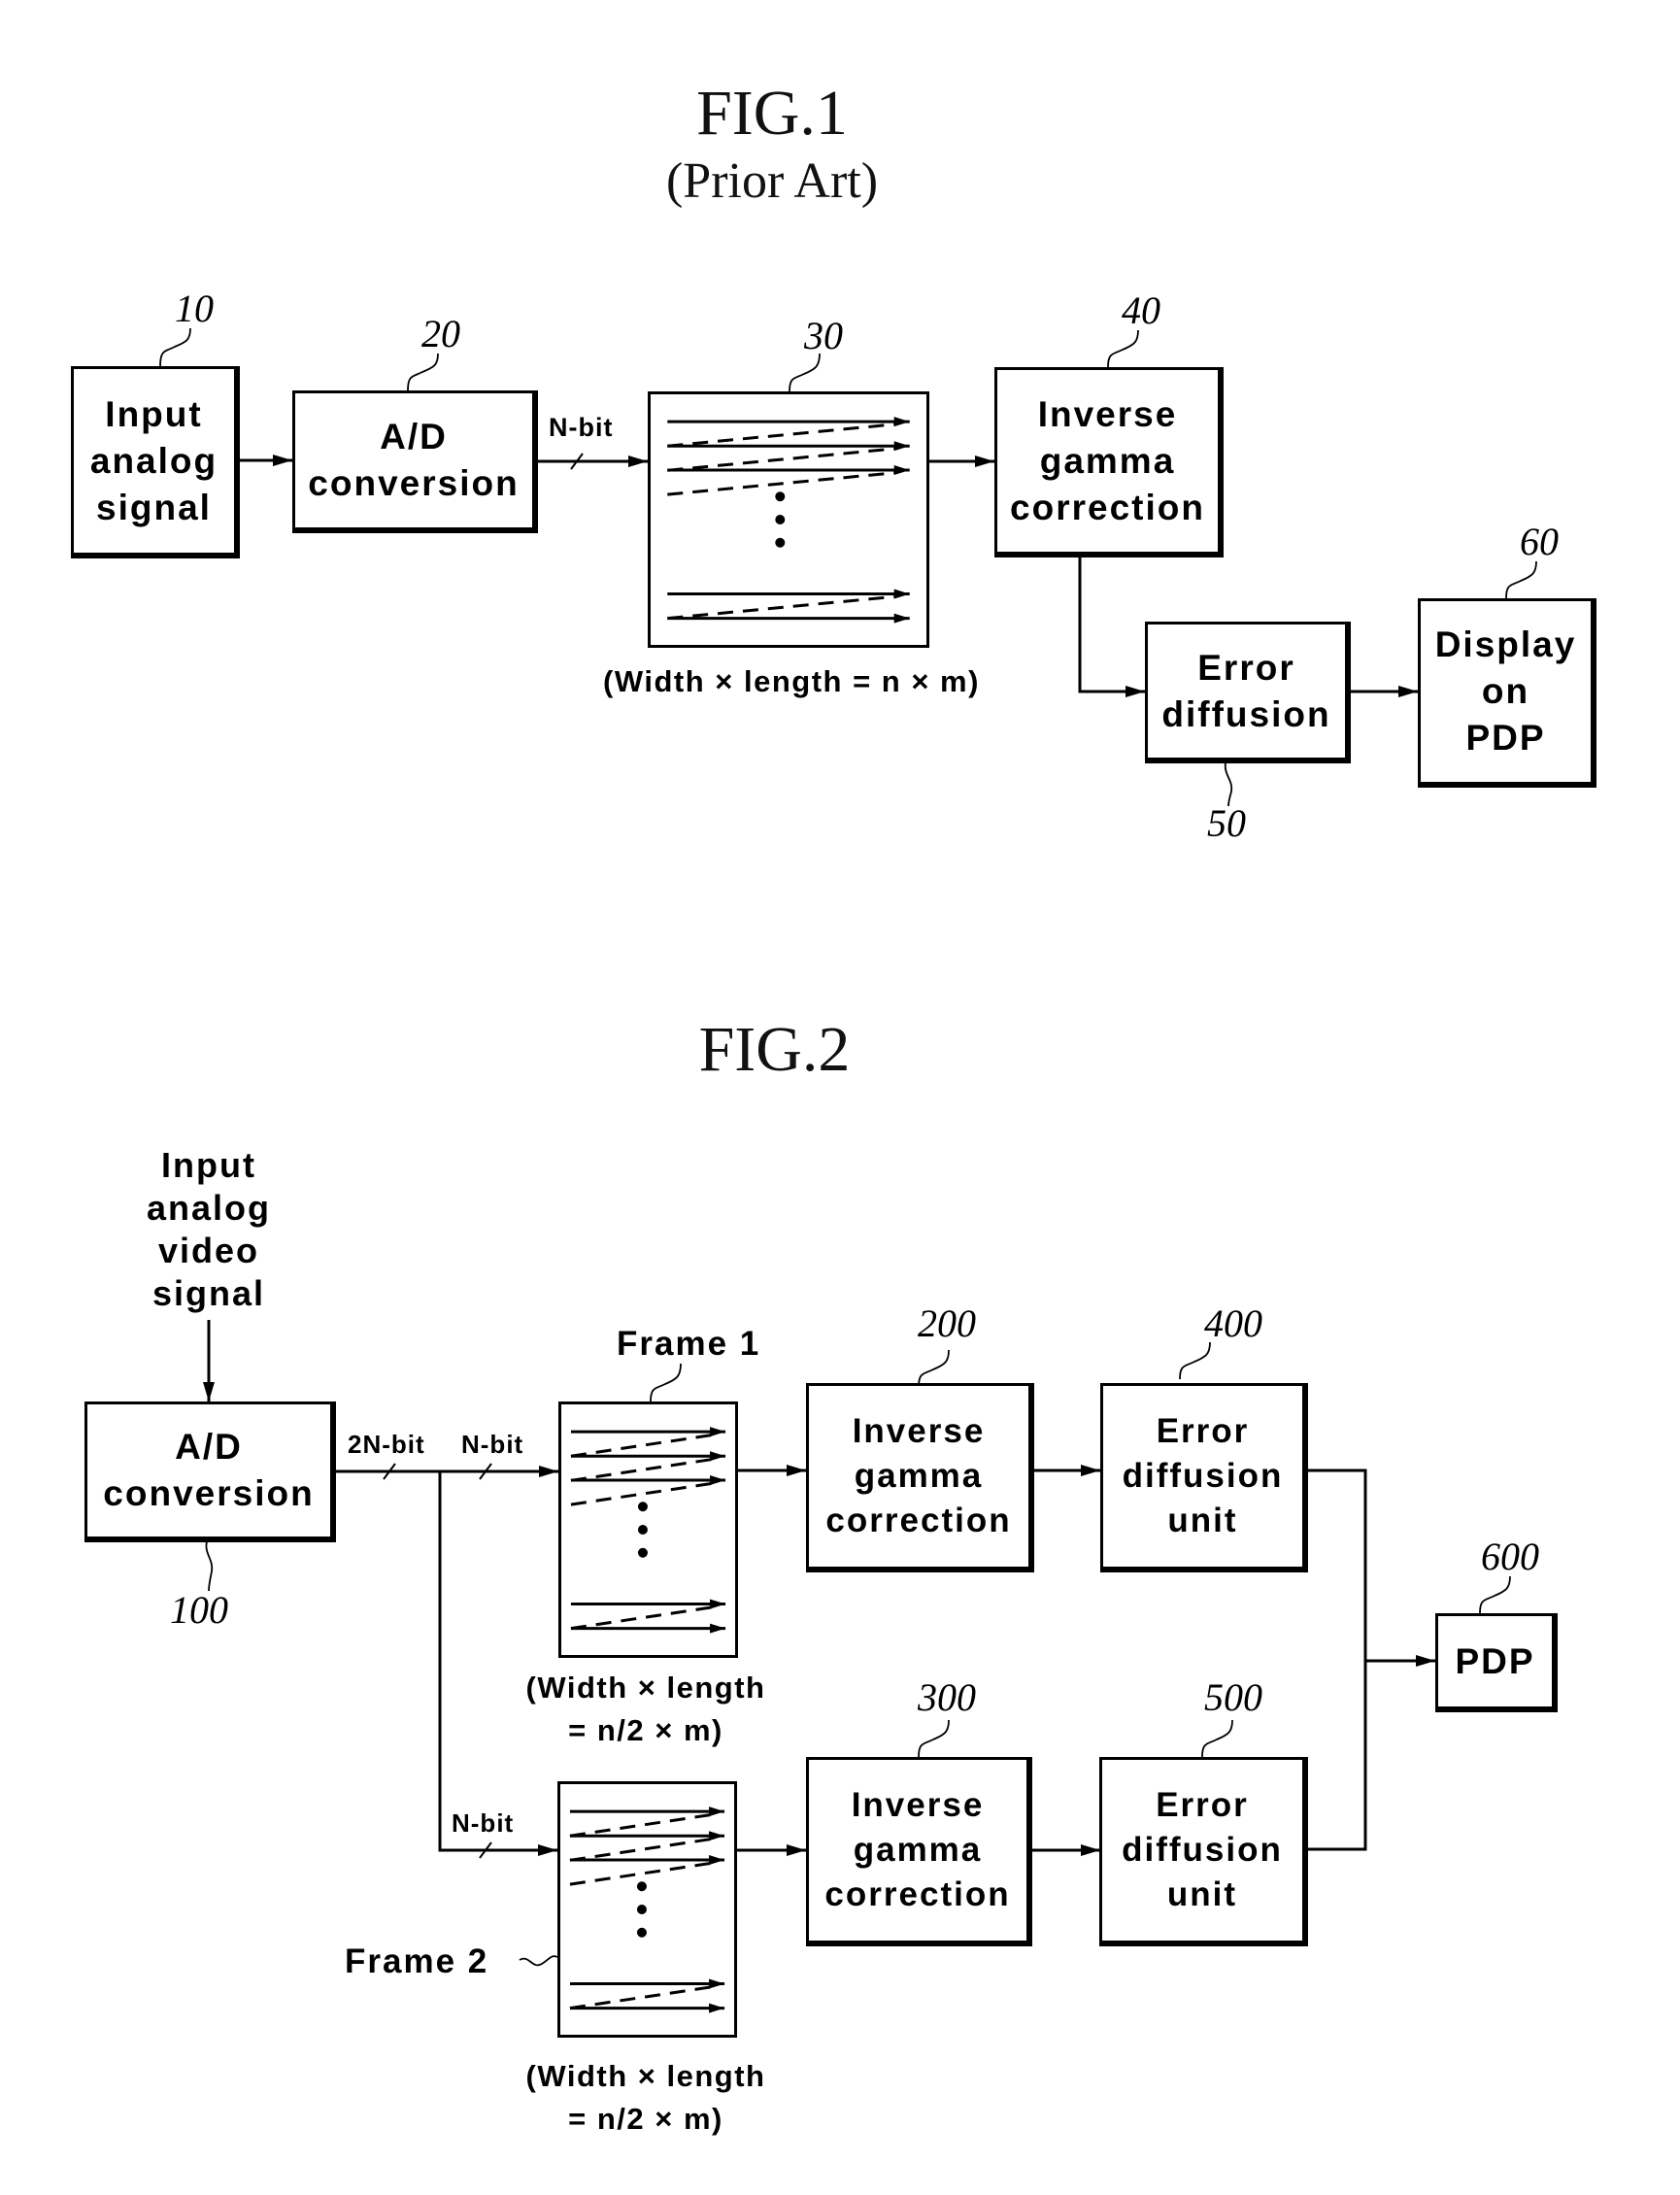  What do you see at coordinates (772, 114) in the screenshot?
I see `fig1-title: FIG.1` at bounding box center [772, 114].